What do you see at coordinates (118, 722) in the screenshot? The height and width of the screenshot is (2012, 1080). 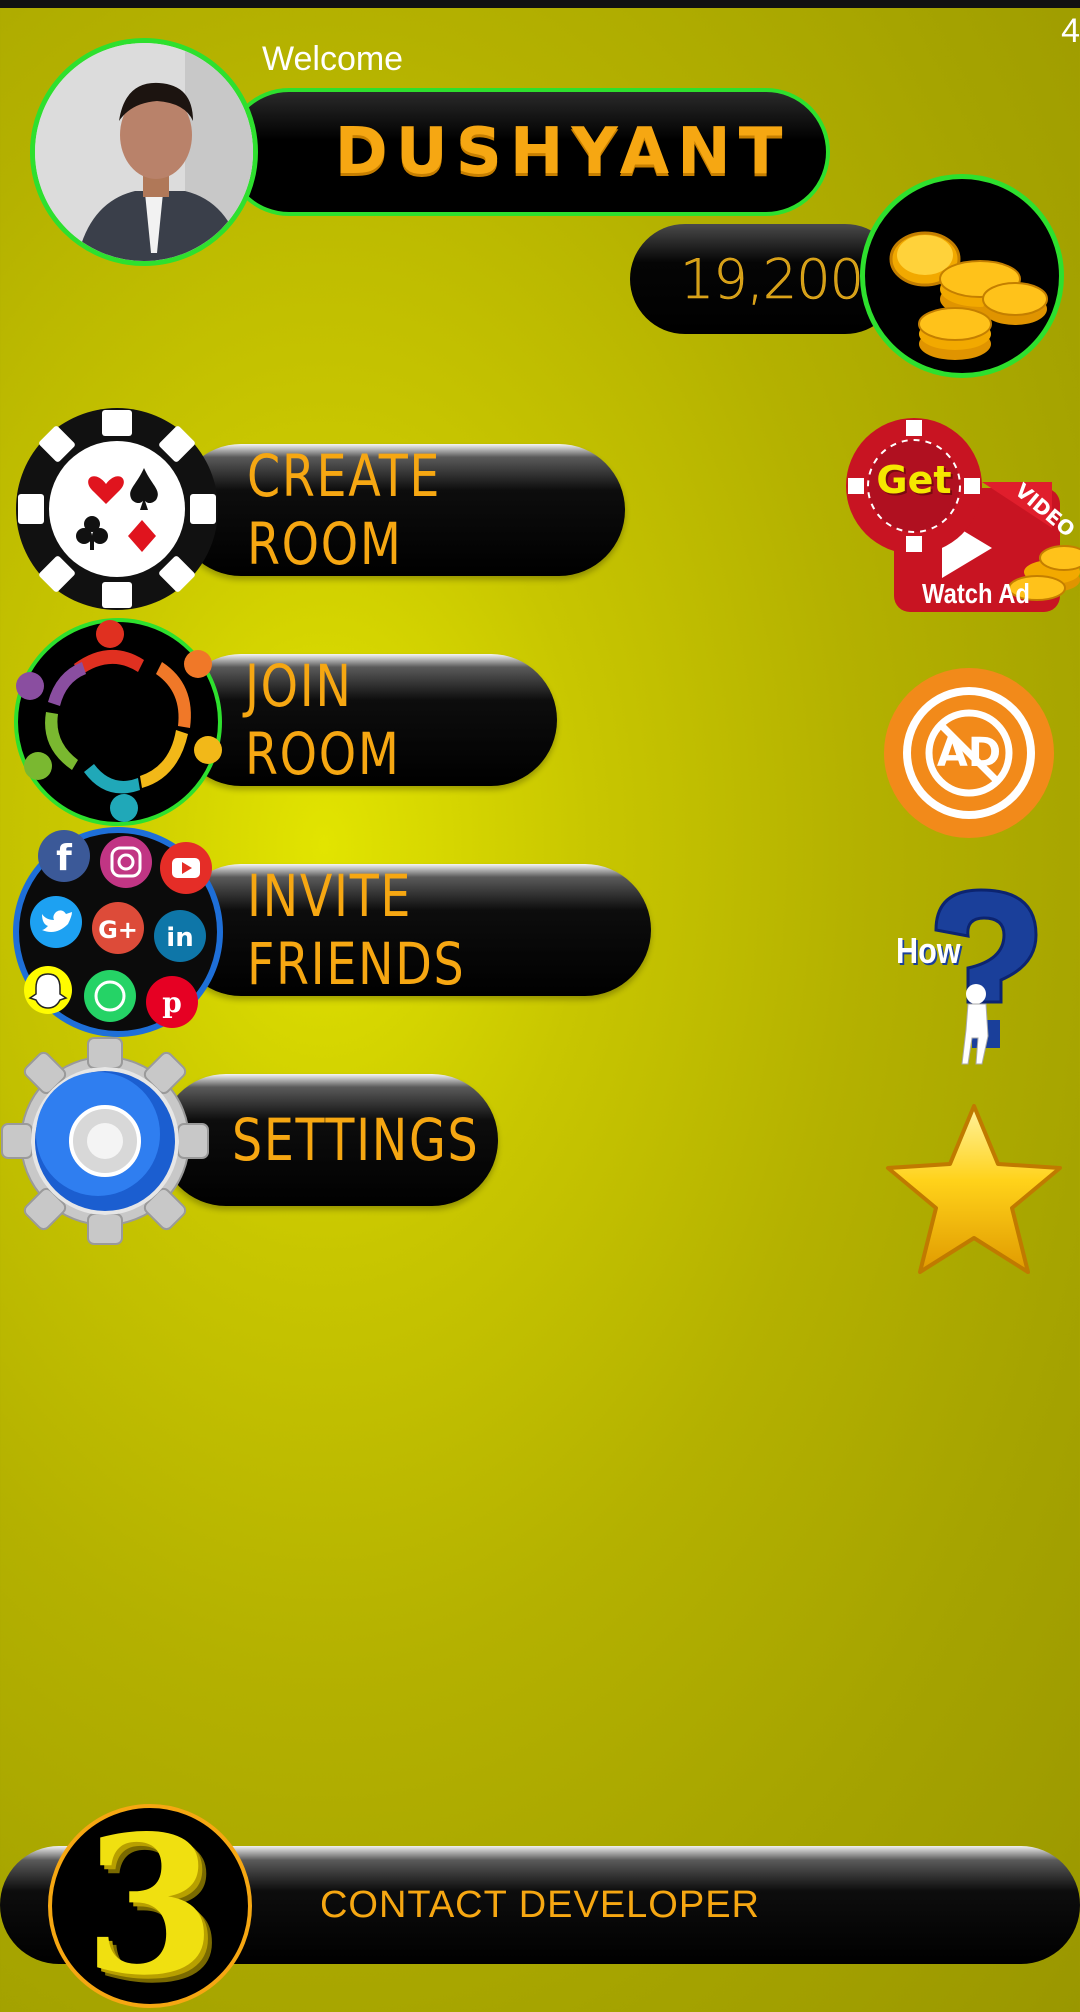 I see `people-circle-icon` at bounding box center [118, 722].